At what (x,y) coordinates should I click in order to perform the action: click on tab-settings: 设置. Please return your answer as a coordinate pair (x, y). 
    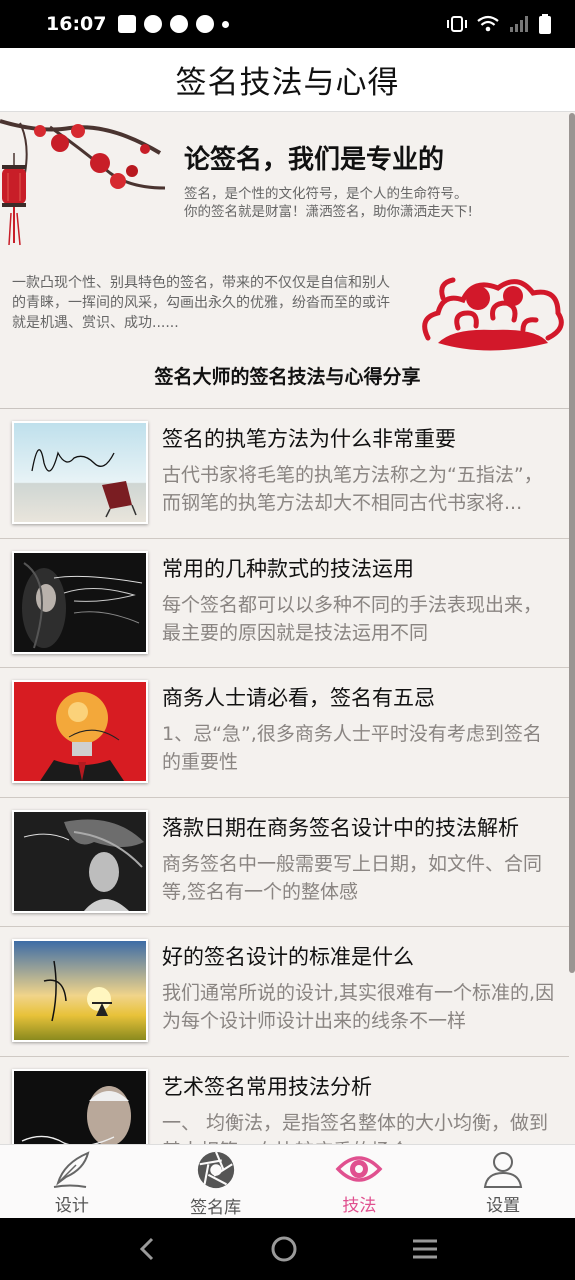
    Looking at the image, I should click on (503, 1181).